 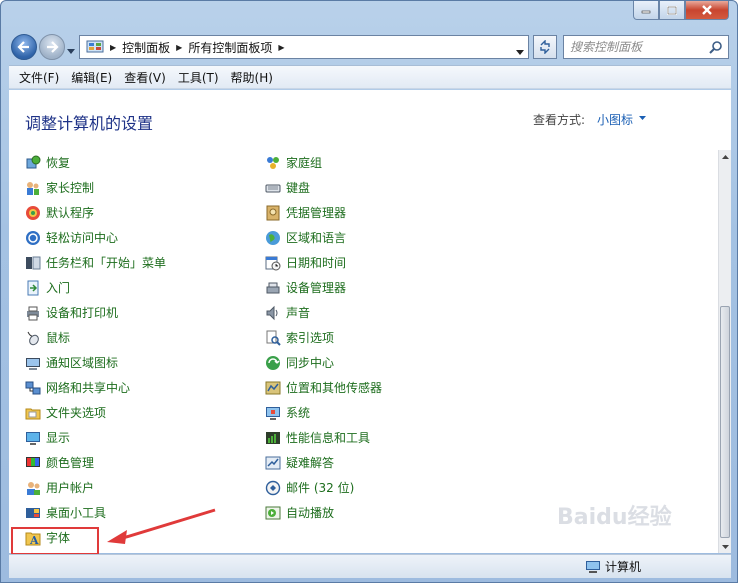 I want to click on menu-view: 查看(V), so click(x=145, y=77).